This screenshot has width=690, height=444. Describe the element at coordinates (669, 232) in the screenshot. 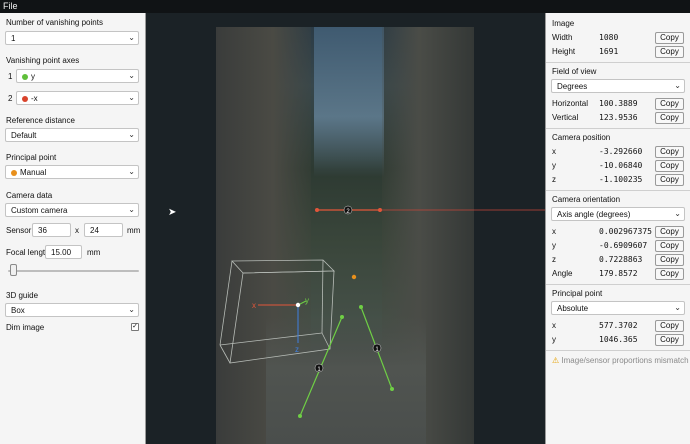

I see `copy-orient-x-button: Copy` at that location.